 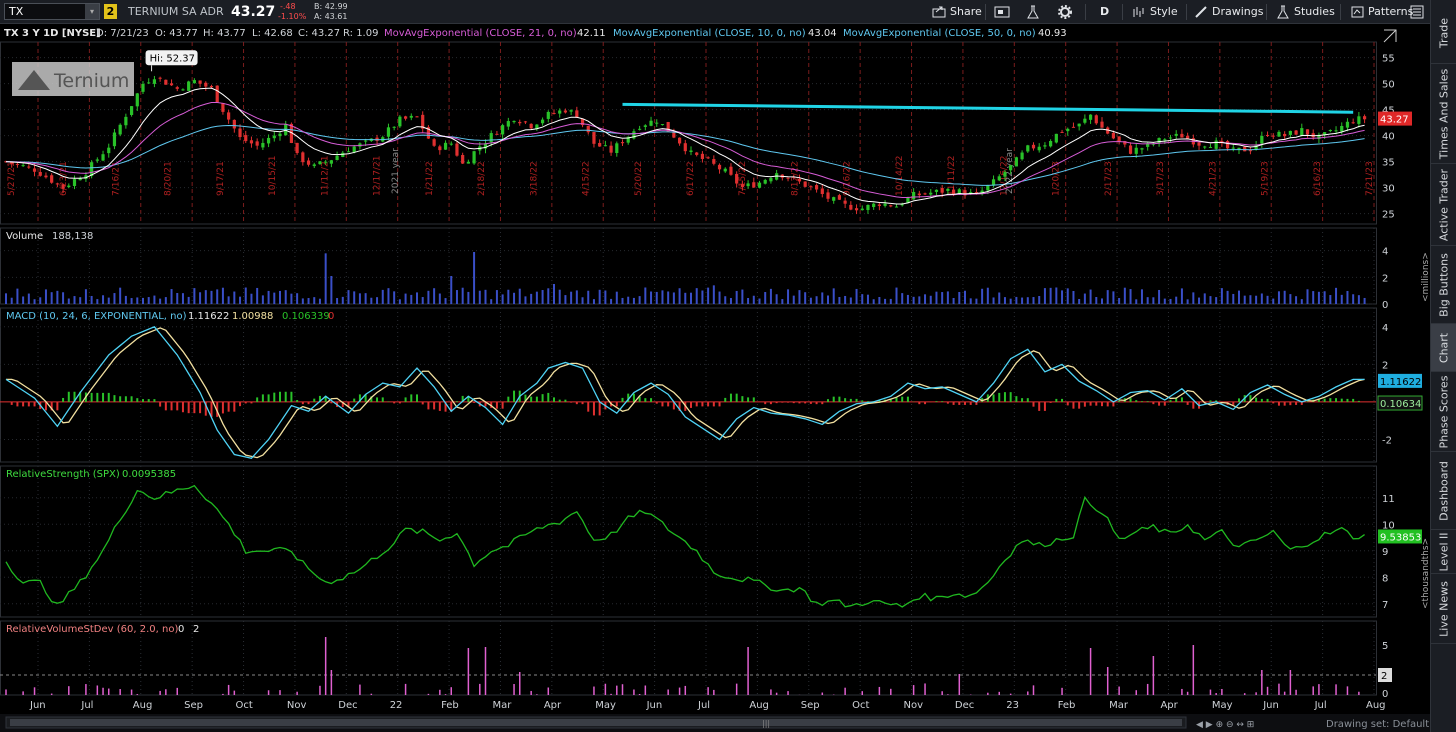 I want to click on price-change-pct: -1.10%, so click(x=292, y=16).